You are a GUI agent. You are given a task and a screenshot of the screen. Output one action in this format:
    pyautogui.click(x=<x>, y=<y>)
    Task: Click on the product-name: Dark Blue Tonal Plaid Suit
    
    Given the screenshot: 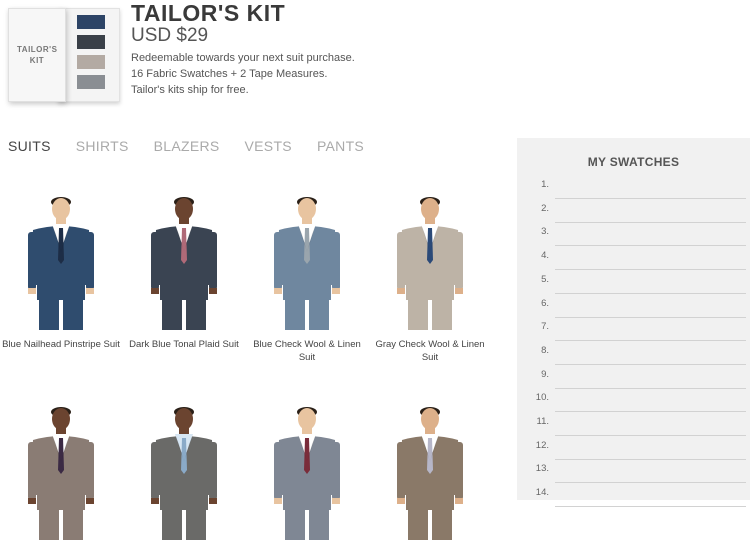 What is the action you would take?
    pyautogui.click(x=184, y=344)
    